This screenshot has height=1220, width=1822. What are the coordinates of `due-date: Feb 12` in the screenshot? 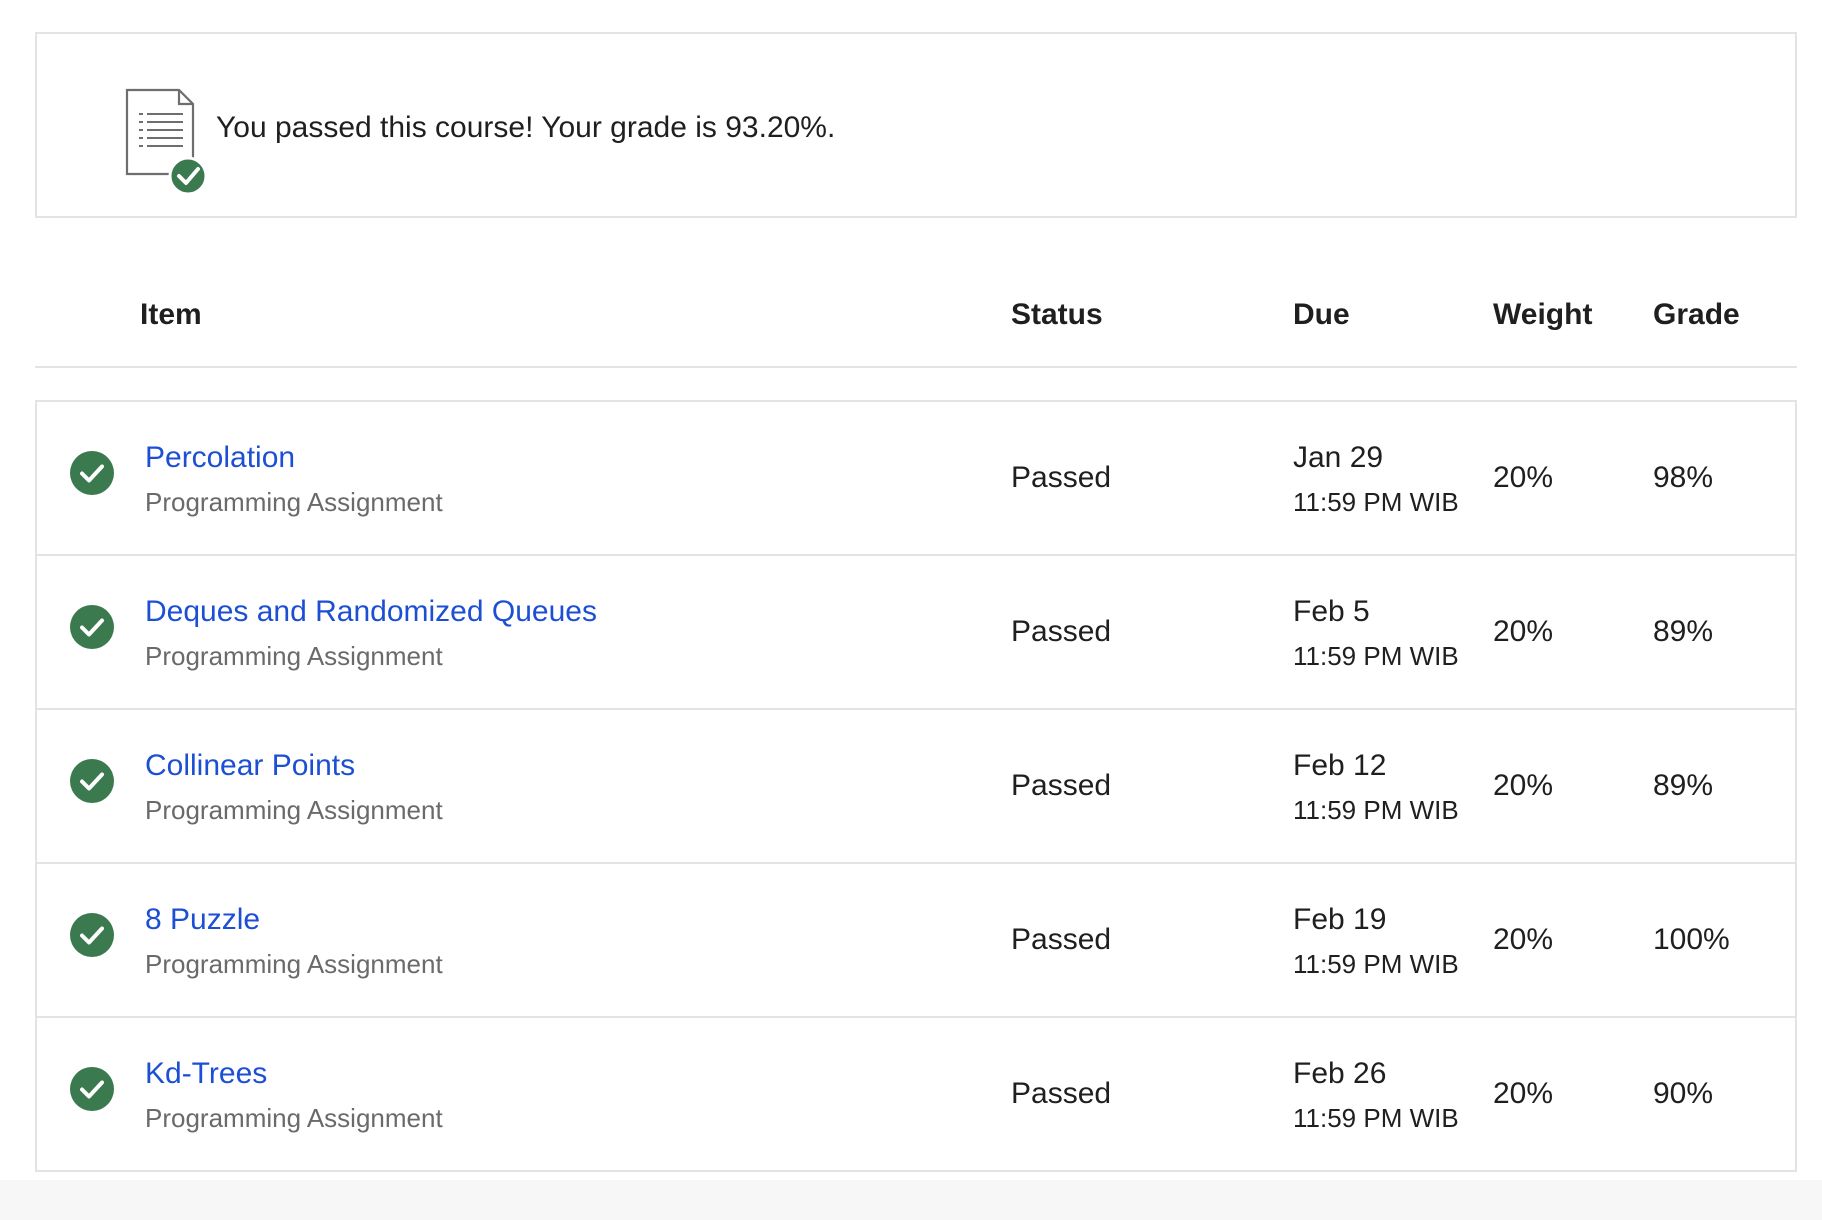 It's located at (1340, 765).